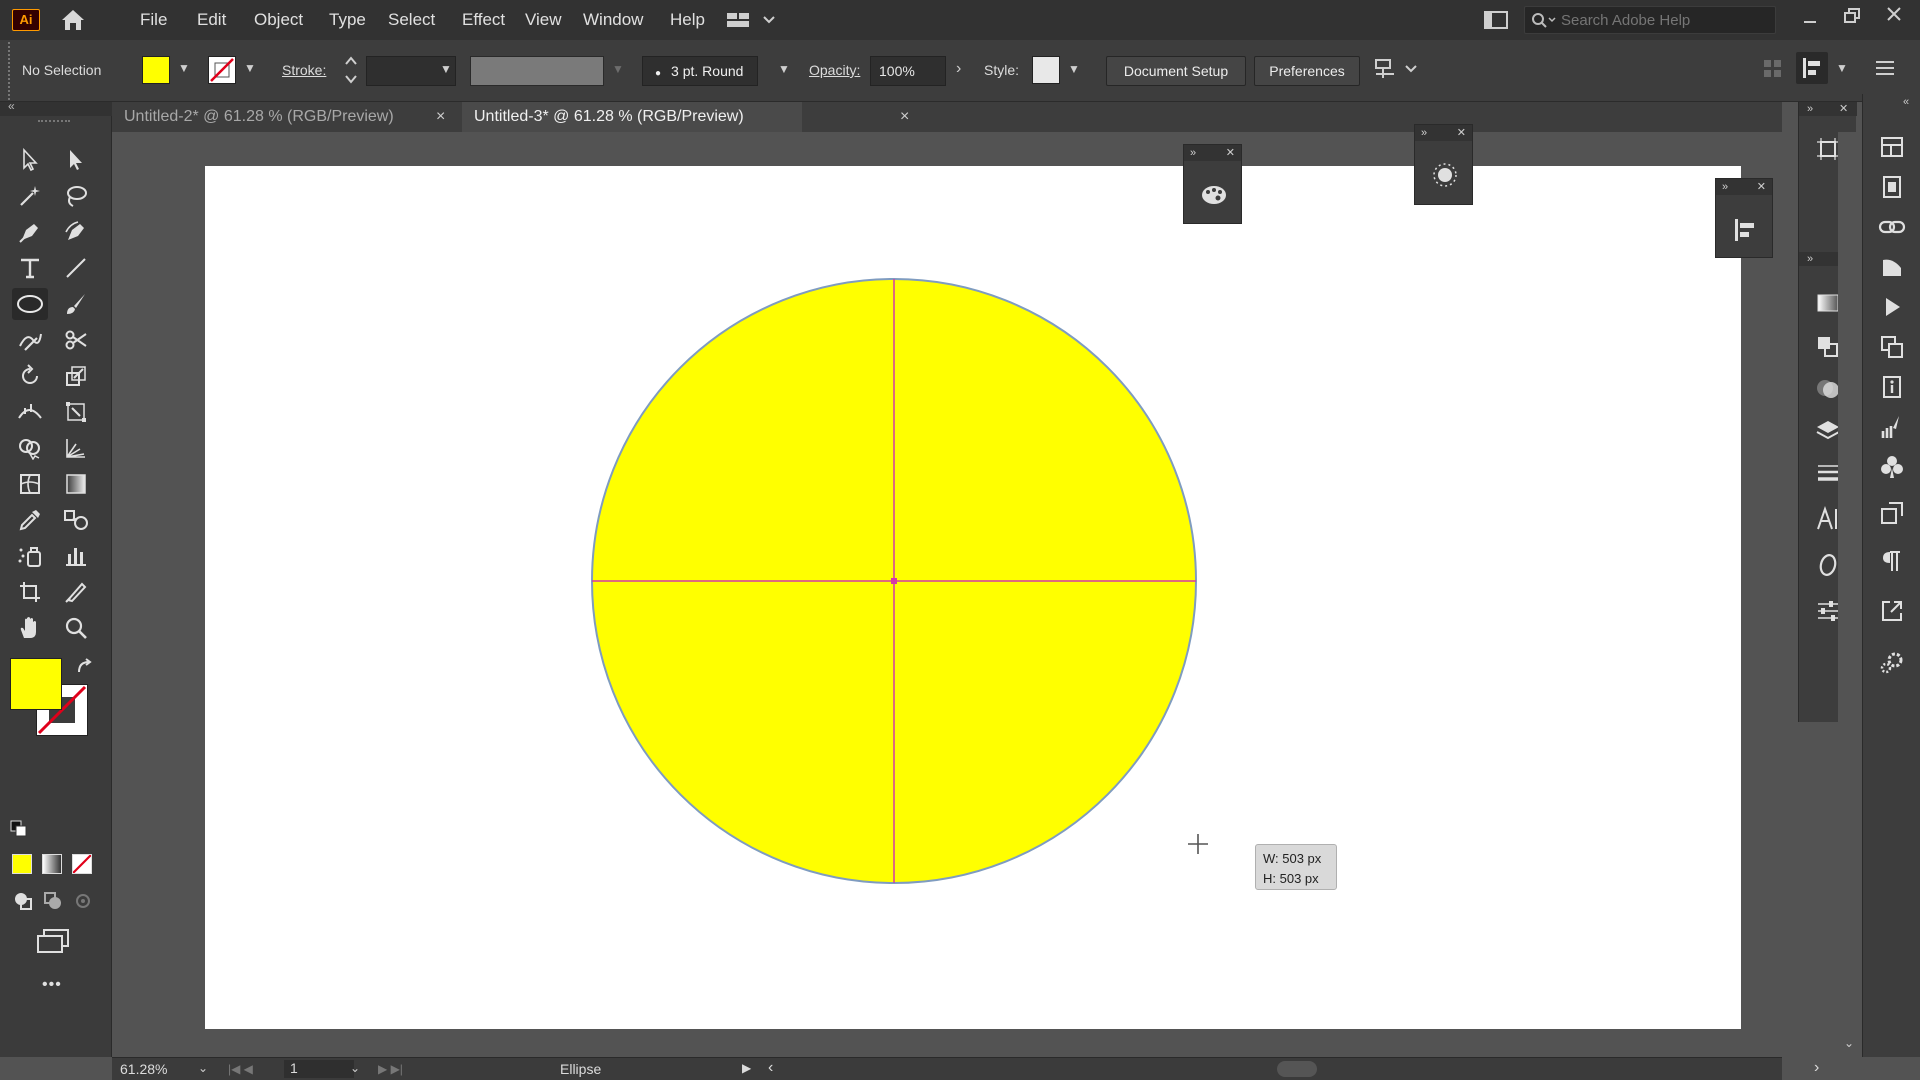  I want to click on close-dock-icon: ✕, so click(1843, 109).